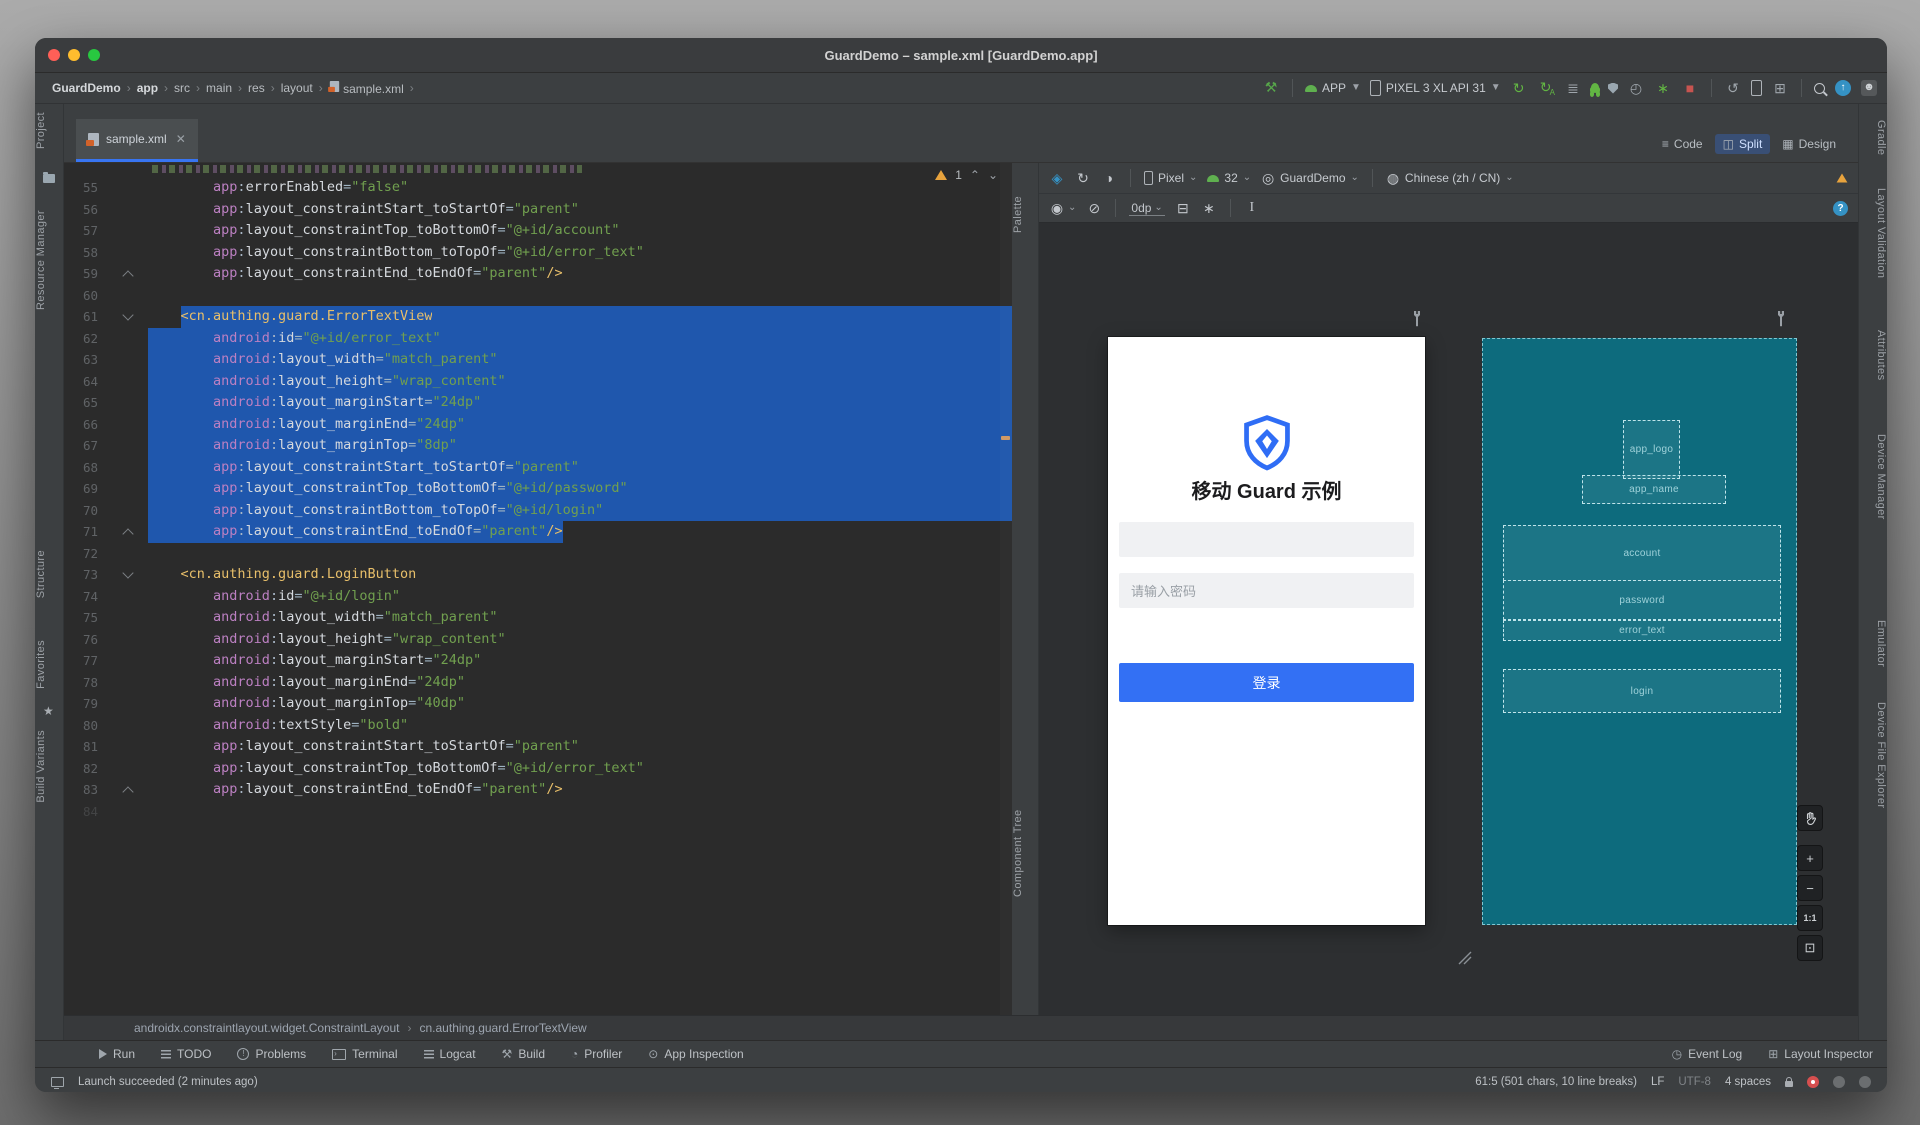 The width and height of the screenshot is (1920, 1125). Describe the element at coordinates (538, 381) in the screenshot. I see `code-line-64: 64 android: layout_height = "wrap_content"` at that location.